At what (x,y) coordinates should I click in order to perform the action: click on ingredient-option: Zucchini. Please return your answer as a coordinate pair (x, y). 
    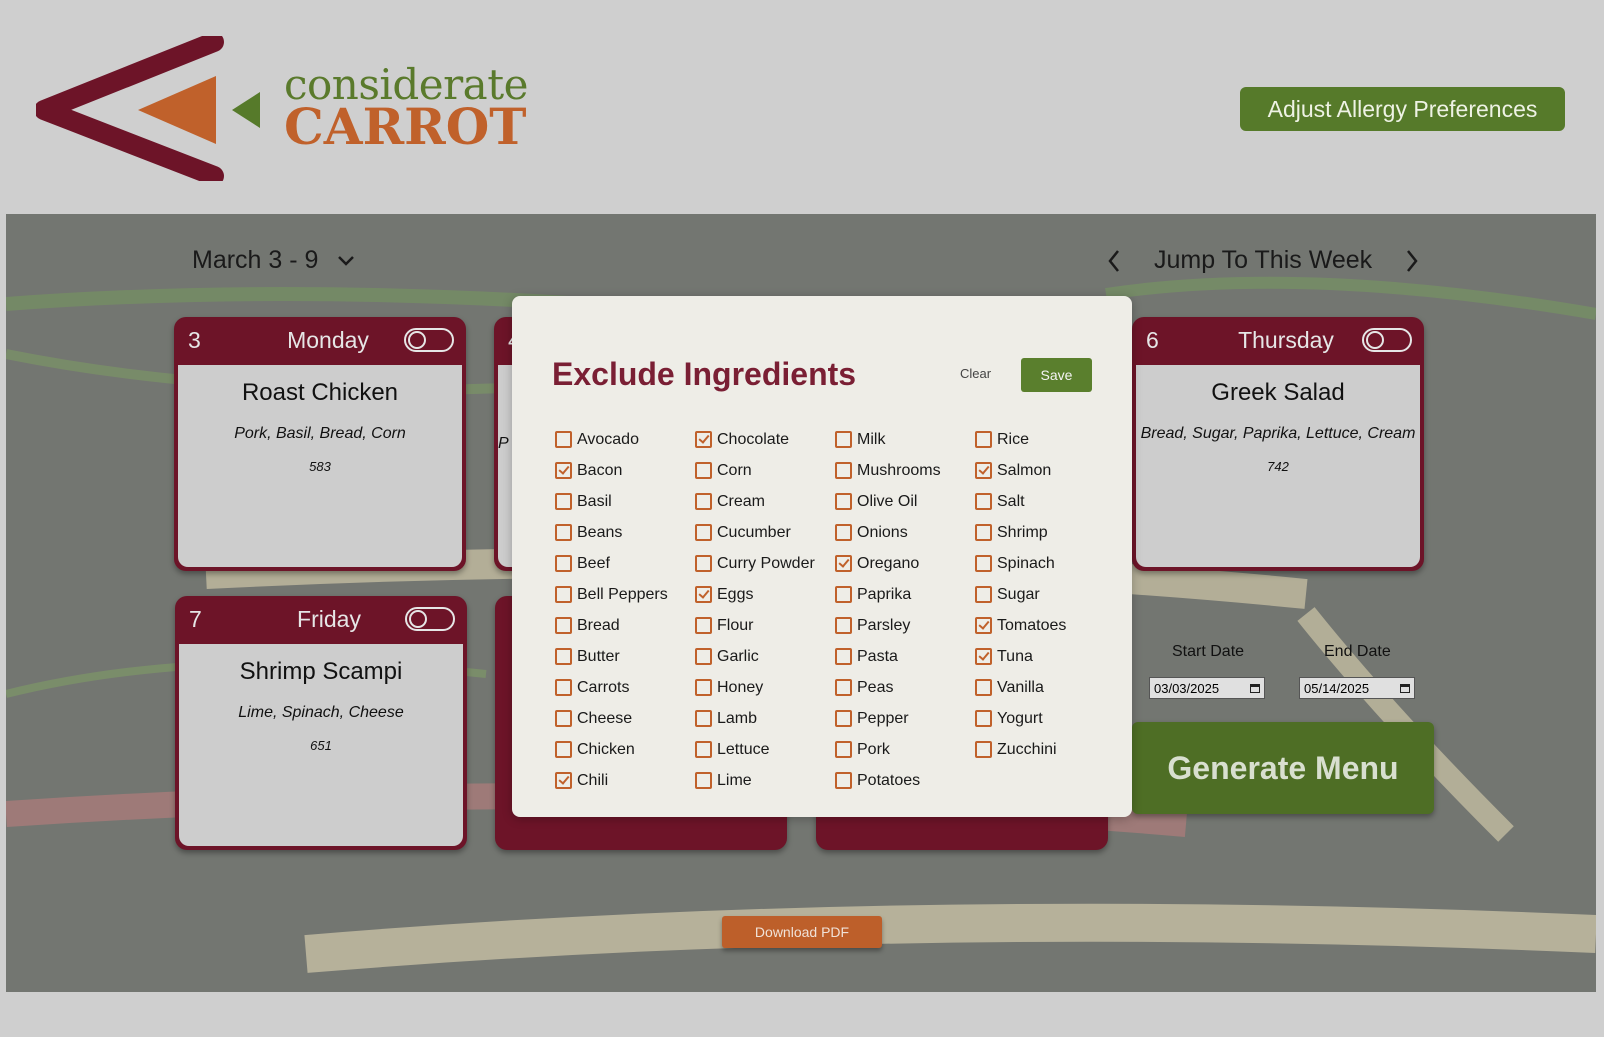
    Looking at the image, I should click on (1020, 749).